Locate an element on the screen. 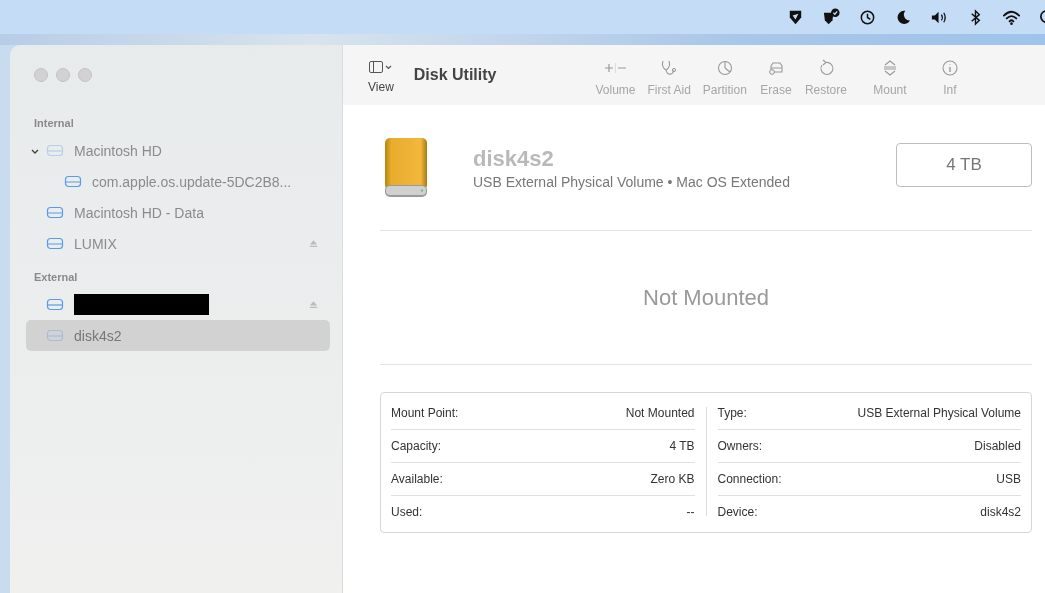 The image size is (1045, 593). section-header: Internal is located at coordinates (54, 123).